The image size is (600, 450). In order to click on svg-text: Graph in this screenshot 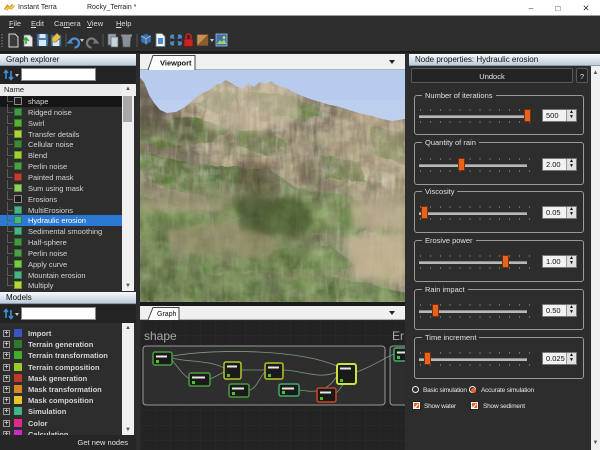, I will do `click(167, 314)`.